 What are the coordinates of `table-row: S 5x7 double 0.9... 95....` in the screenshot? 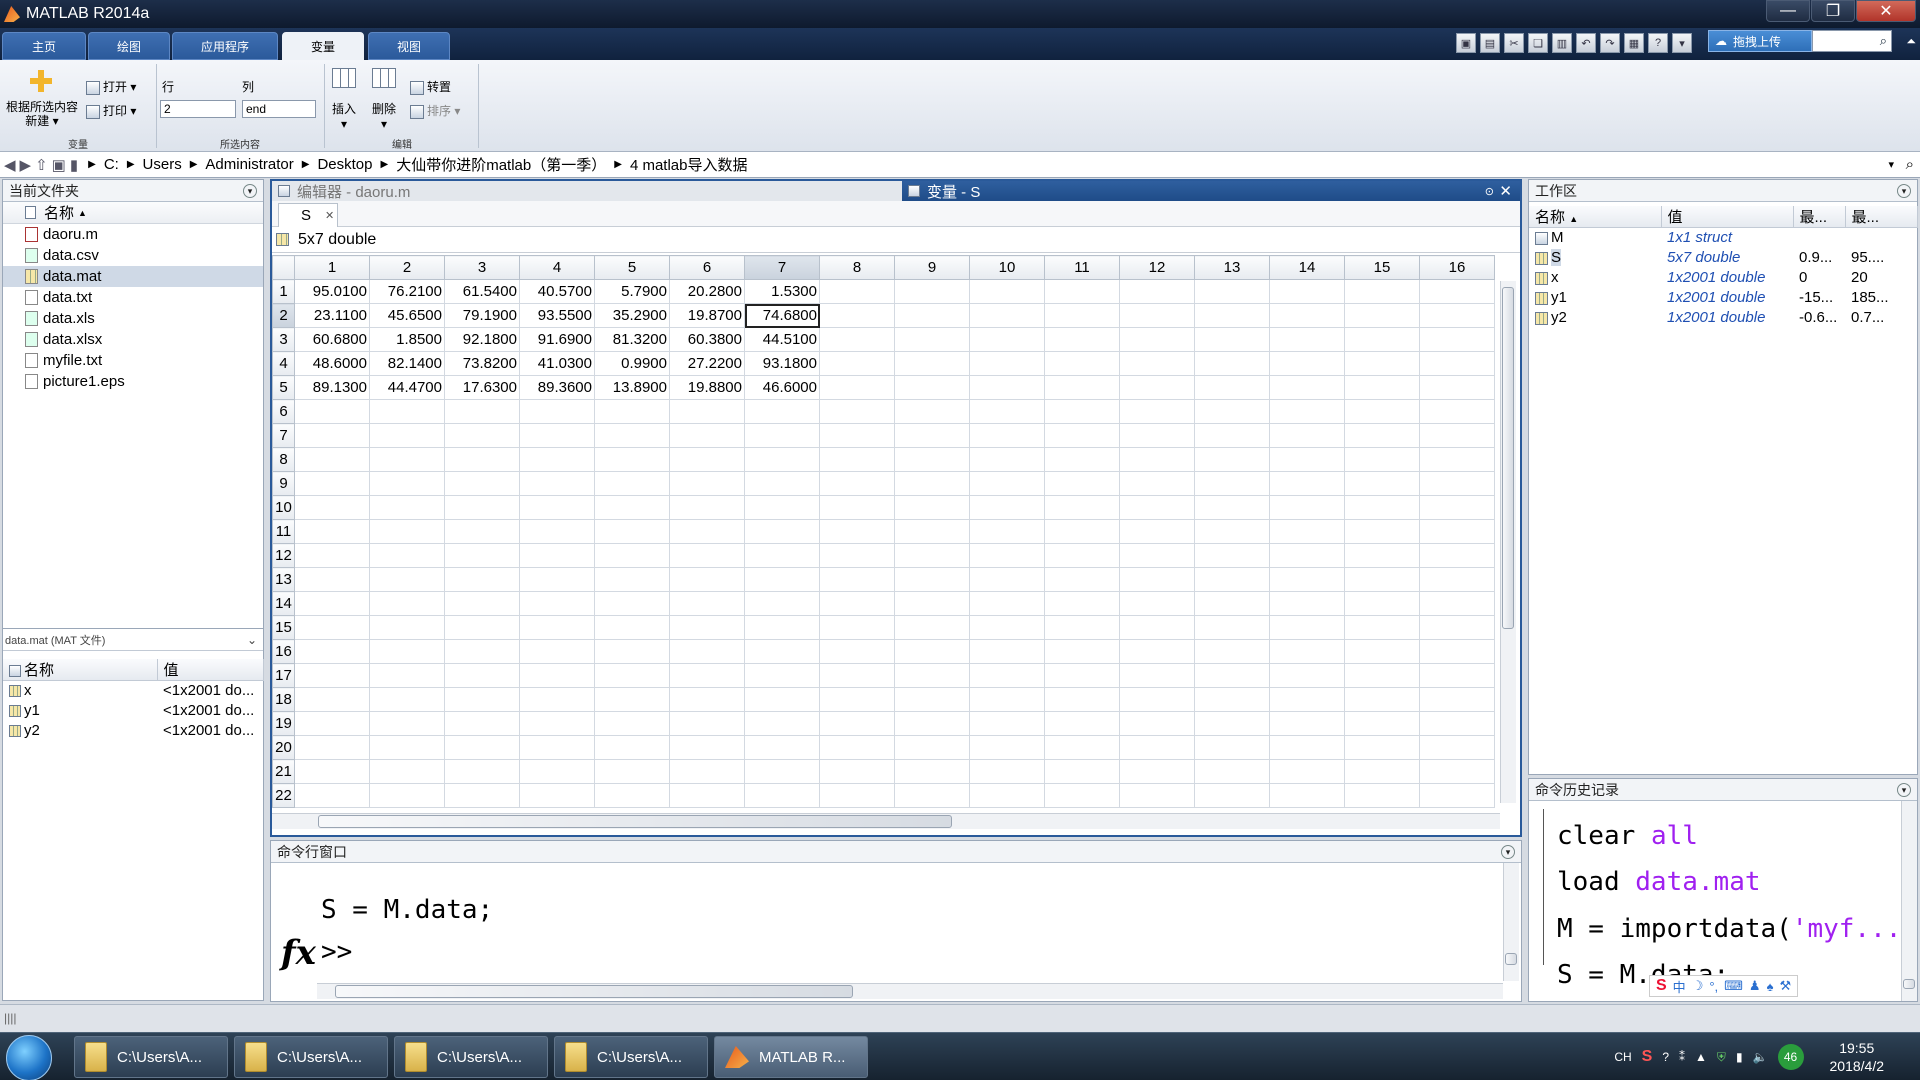 It's located at (1723, 258).